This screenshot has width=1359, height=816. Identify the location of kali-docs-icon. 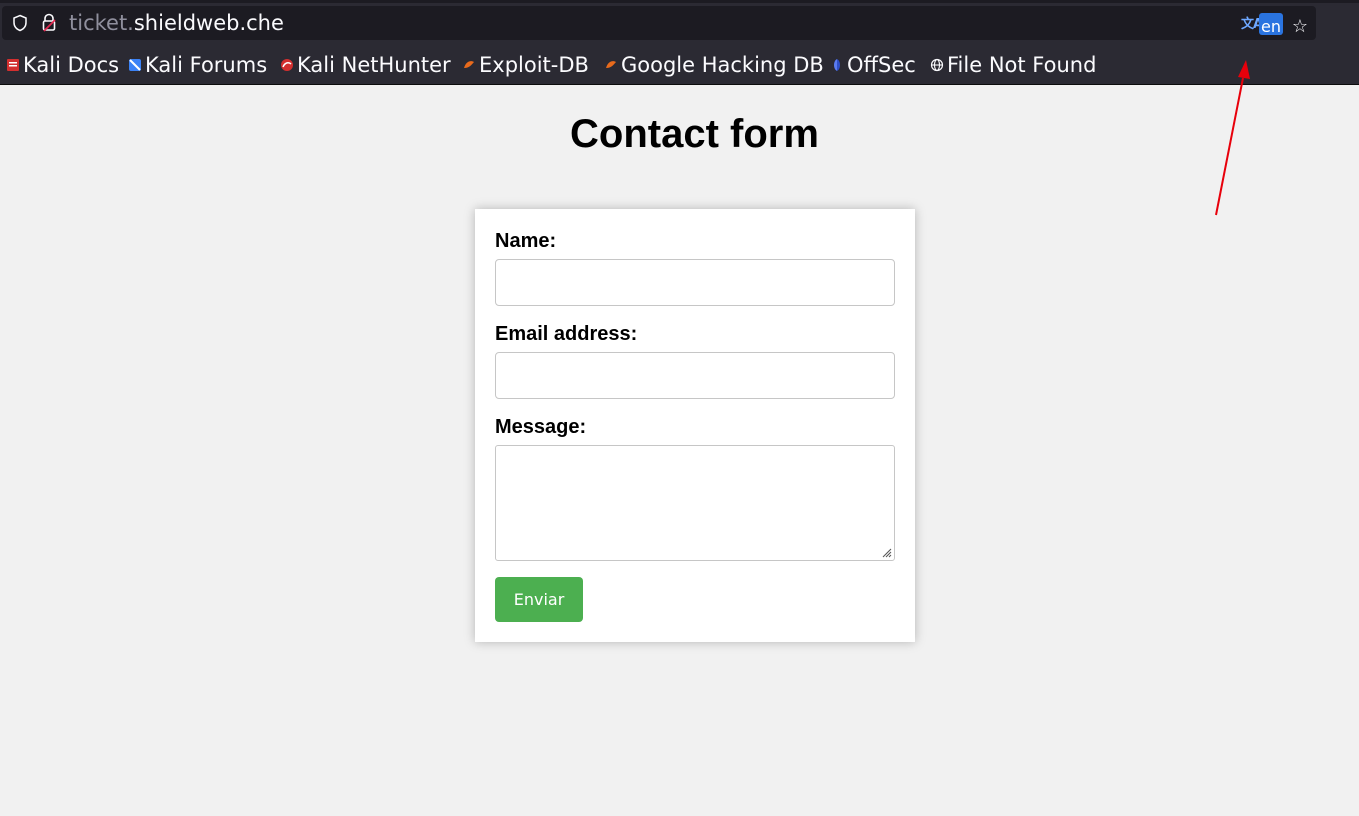
(13, 65).